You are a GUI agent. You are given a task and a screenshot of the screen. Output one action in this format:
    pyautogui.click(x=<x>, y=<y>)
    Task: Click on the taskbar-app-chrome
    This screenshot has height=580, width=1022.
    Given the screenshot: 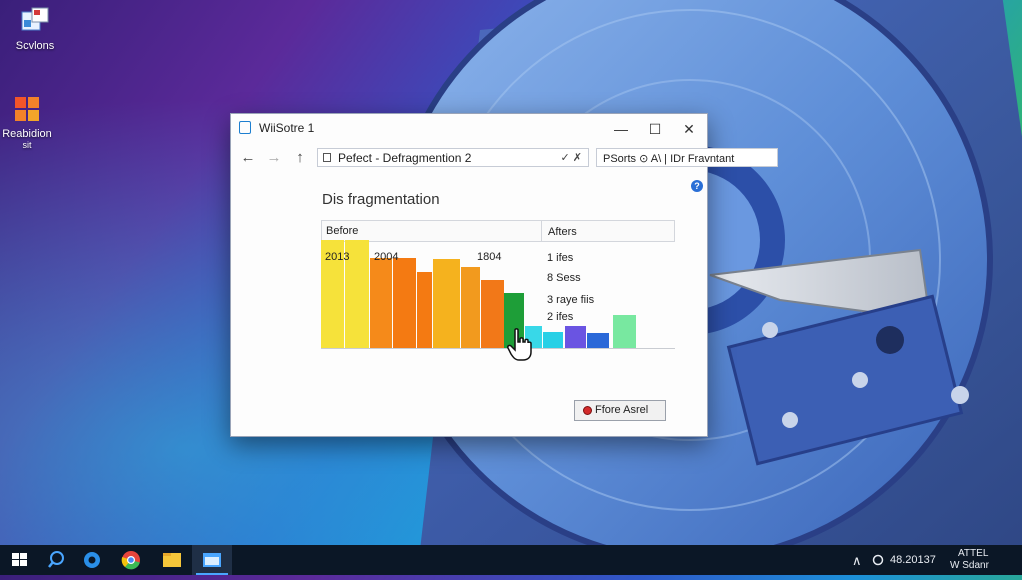 What is the action you would take?
    pyautogui.click(x=131, y=560)
    